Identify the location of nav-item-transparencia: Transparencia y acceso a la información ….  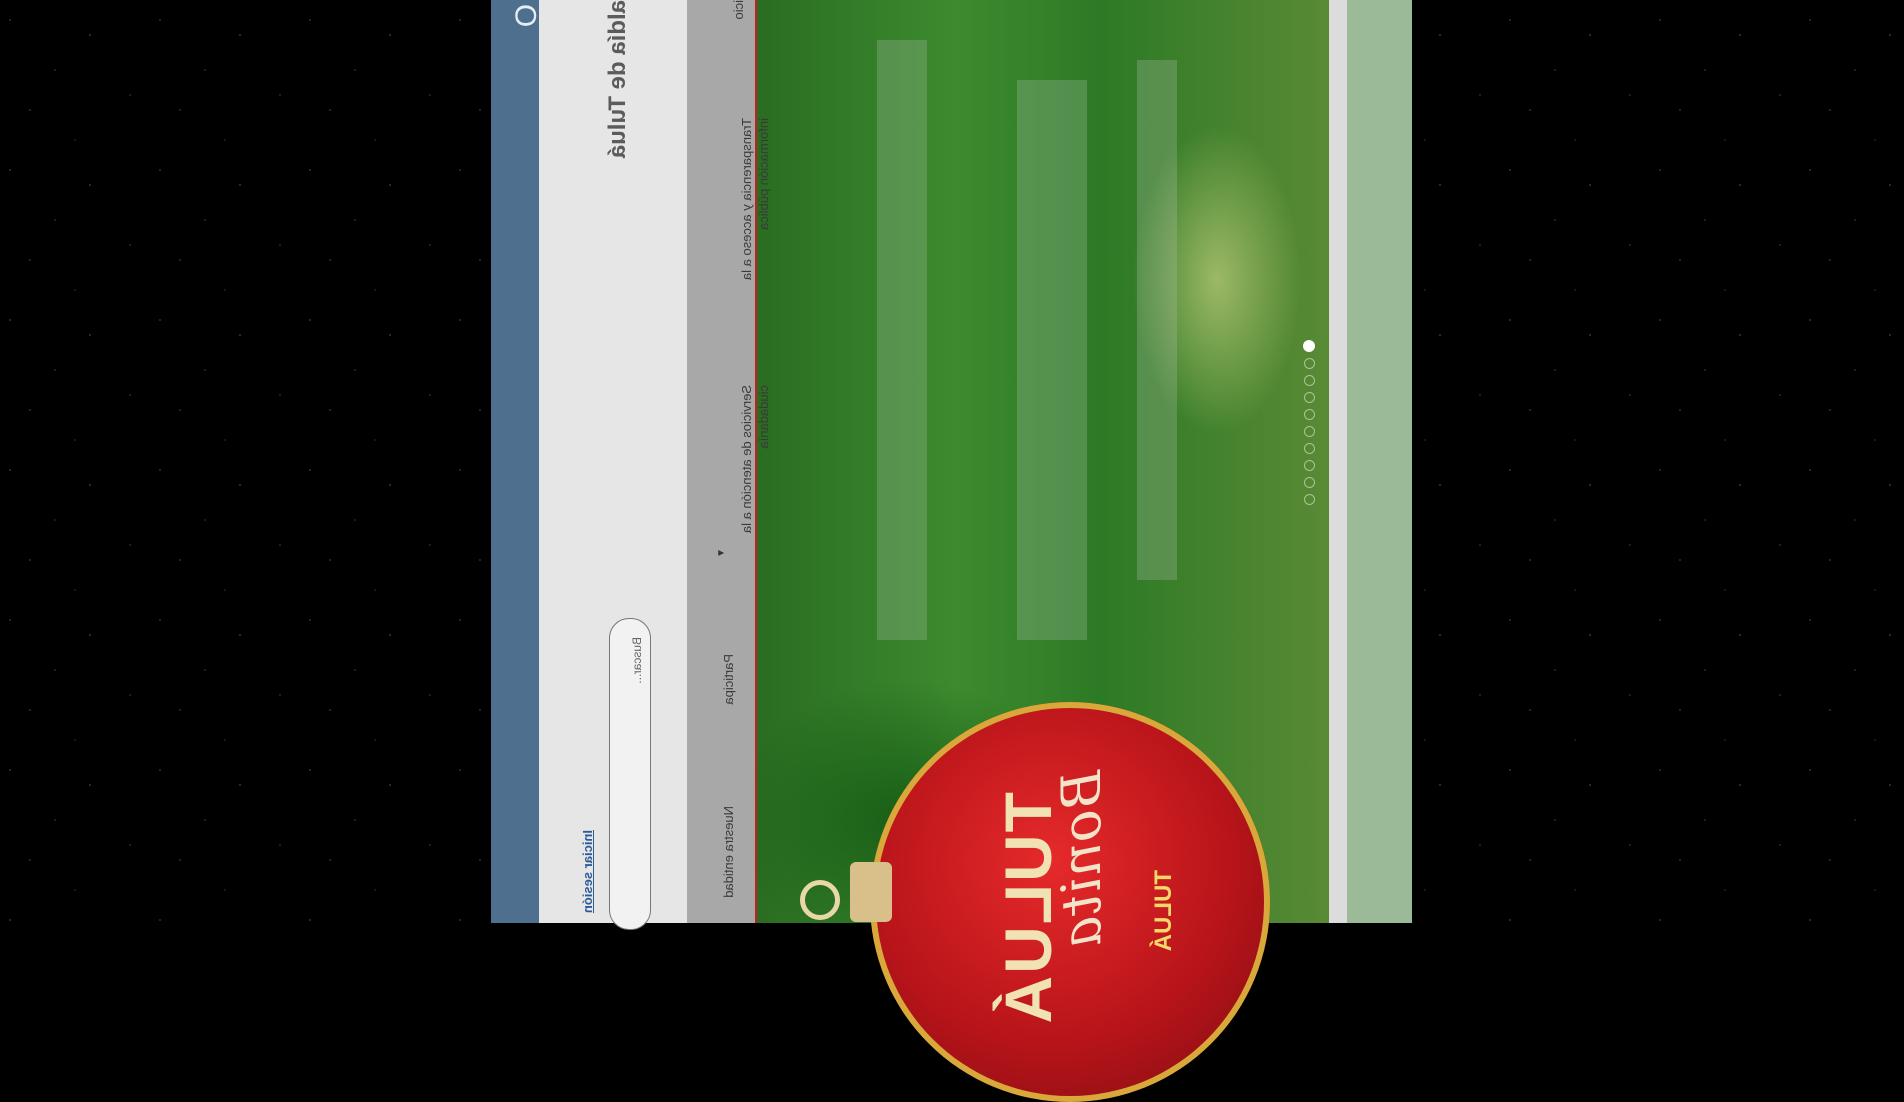
(755, 218).